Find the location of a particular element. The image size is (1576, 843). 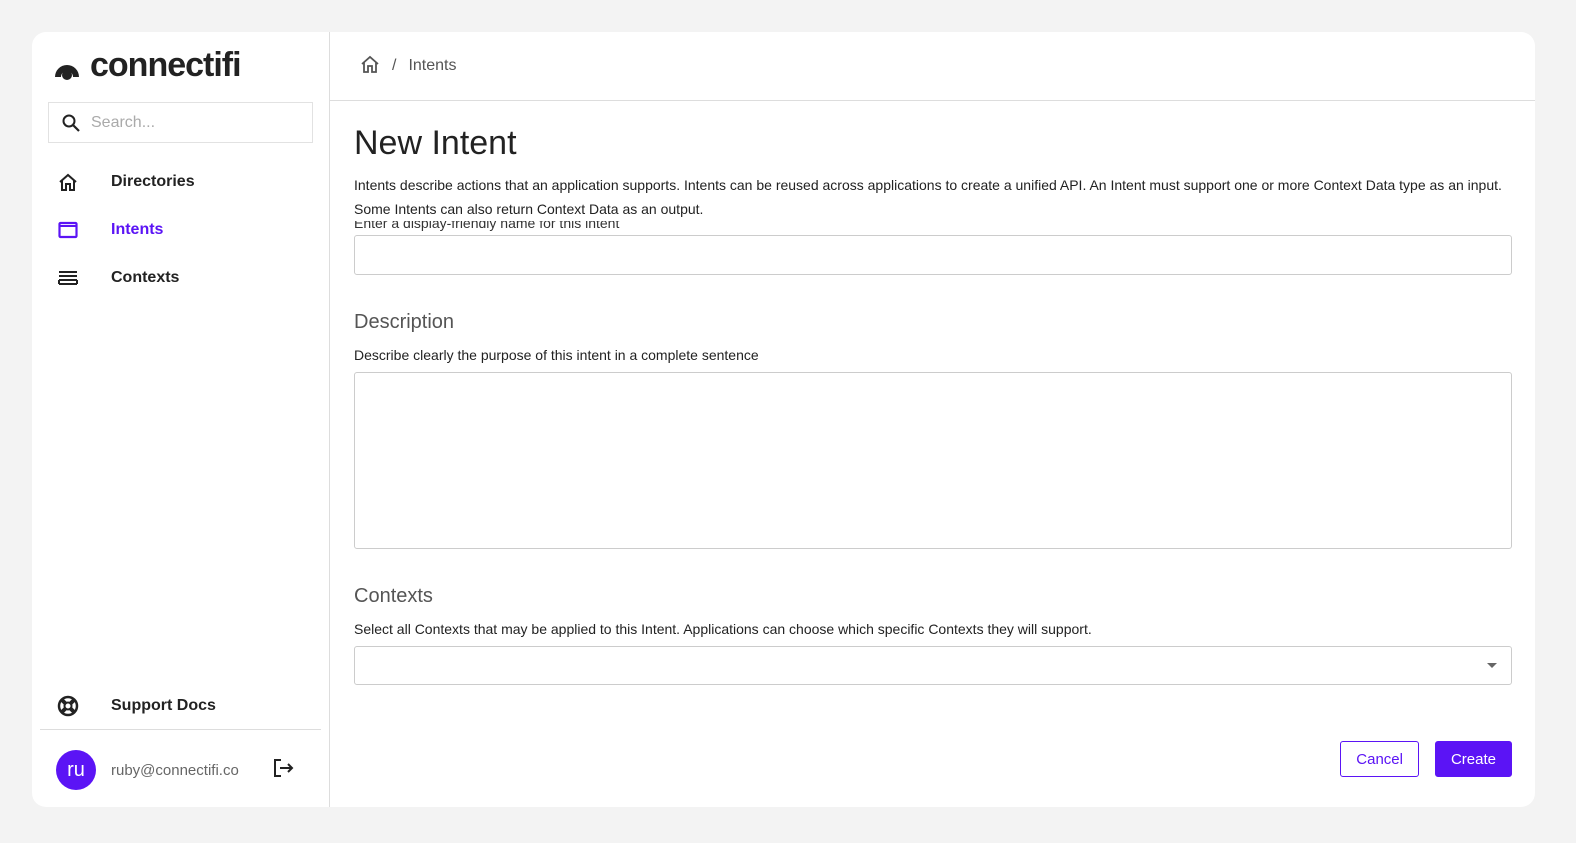

sidebar-item-directories: Directories is located at coordinates (186, 182).